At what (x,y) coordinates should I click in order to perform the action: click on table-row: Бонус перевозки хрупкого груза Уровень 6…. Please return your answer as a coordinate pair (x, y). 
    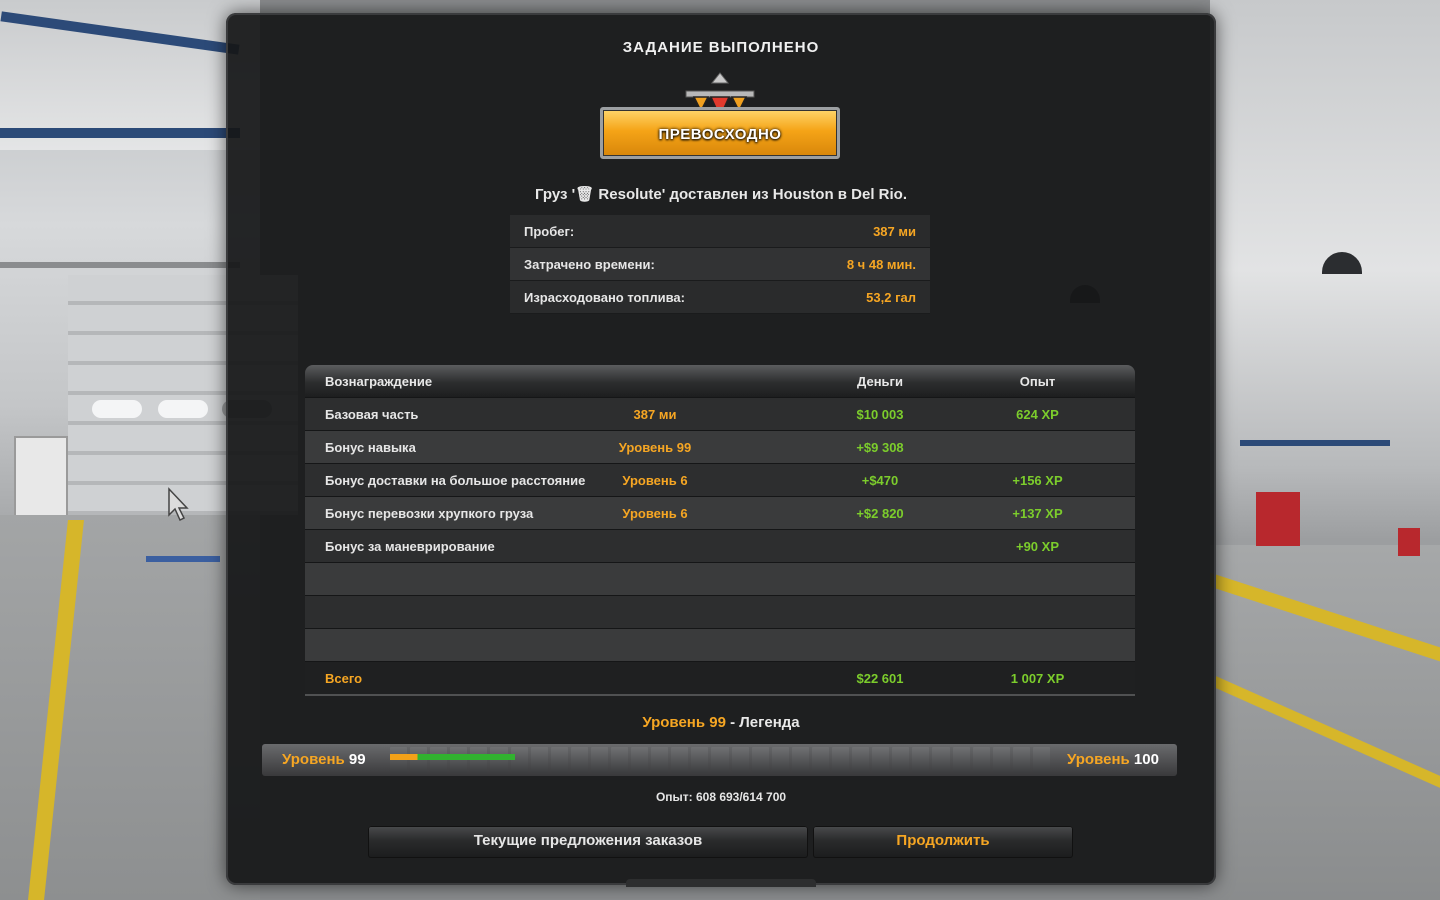
    Looking at the image, I should click on (720, 513).